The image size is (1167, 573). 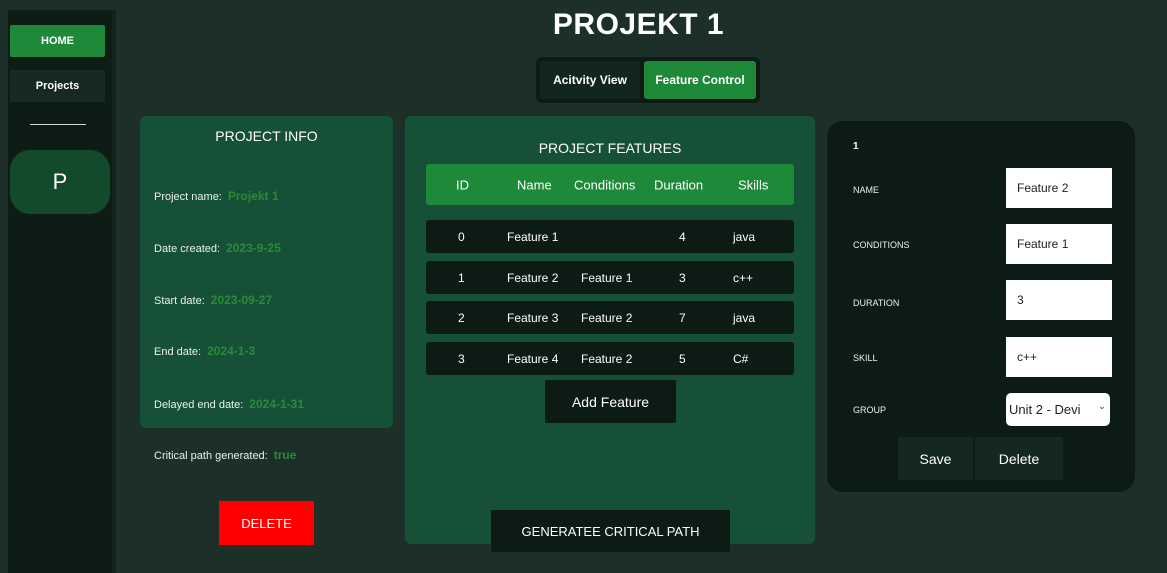 I want to click on project-info-title: PROJECT INFO, so click(x=266, y=136).